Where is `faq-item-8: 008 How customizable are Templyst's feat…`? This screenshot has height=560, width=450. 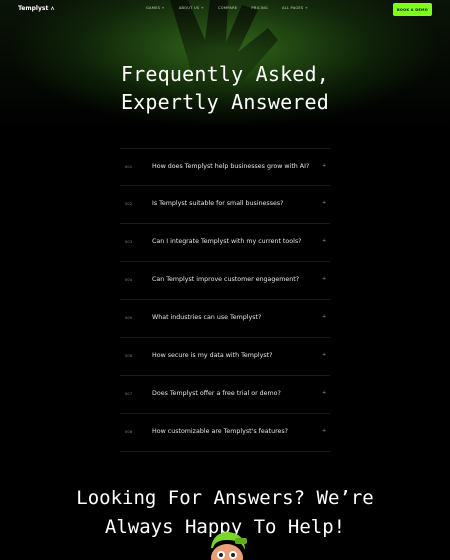 faq-item-8: 008 How customizable are Templyst's feat… is located at coordinates (225, 433).